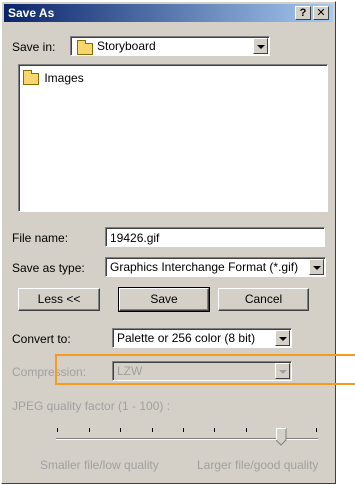  What do you see at coordinates (204, 267) in the screenshot?
I see `save-as-type-value: Graphics Interchange Format (*.gif)` at bounding box center [204, 267].